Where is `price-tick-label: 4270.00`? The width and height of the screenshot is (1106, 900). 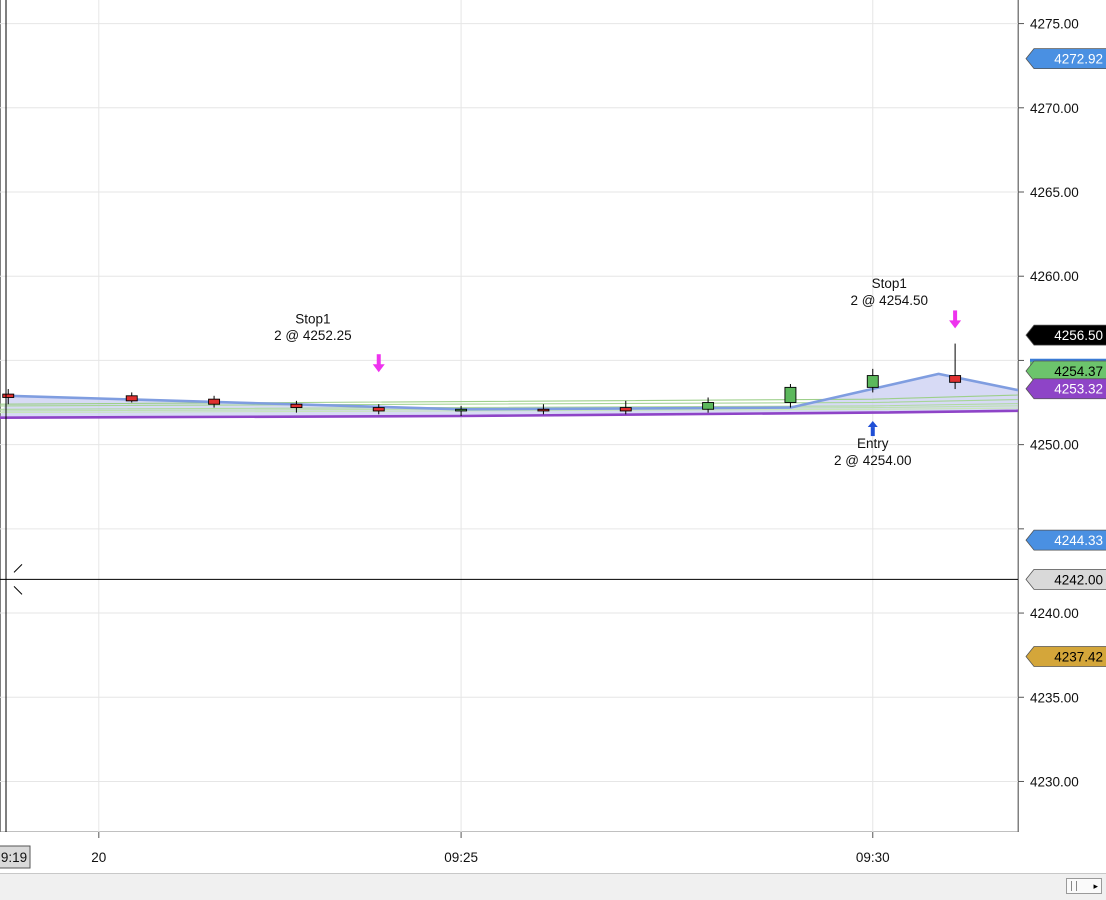 price-tick-label: 4270.00 is located at coordinates (1054, 108).